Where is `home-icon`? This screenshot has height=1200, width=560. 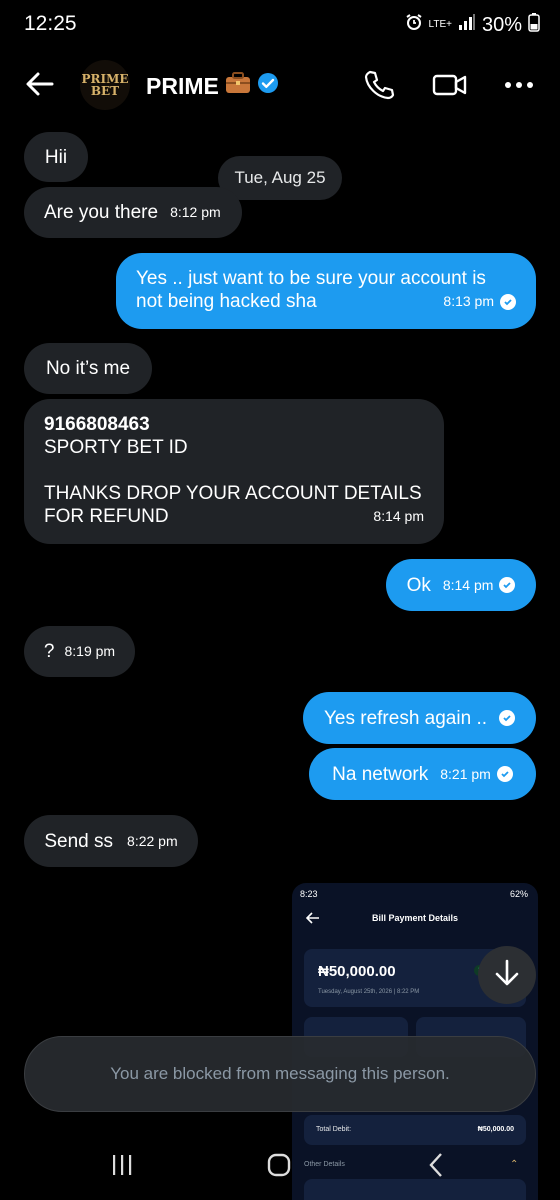
home-icon is located at coordinates (279, 1165).